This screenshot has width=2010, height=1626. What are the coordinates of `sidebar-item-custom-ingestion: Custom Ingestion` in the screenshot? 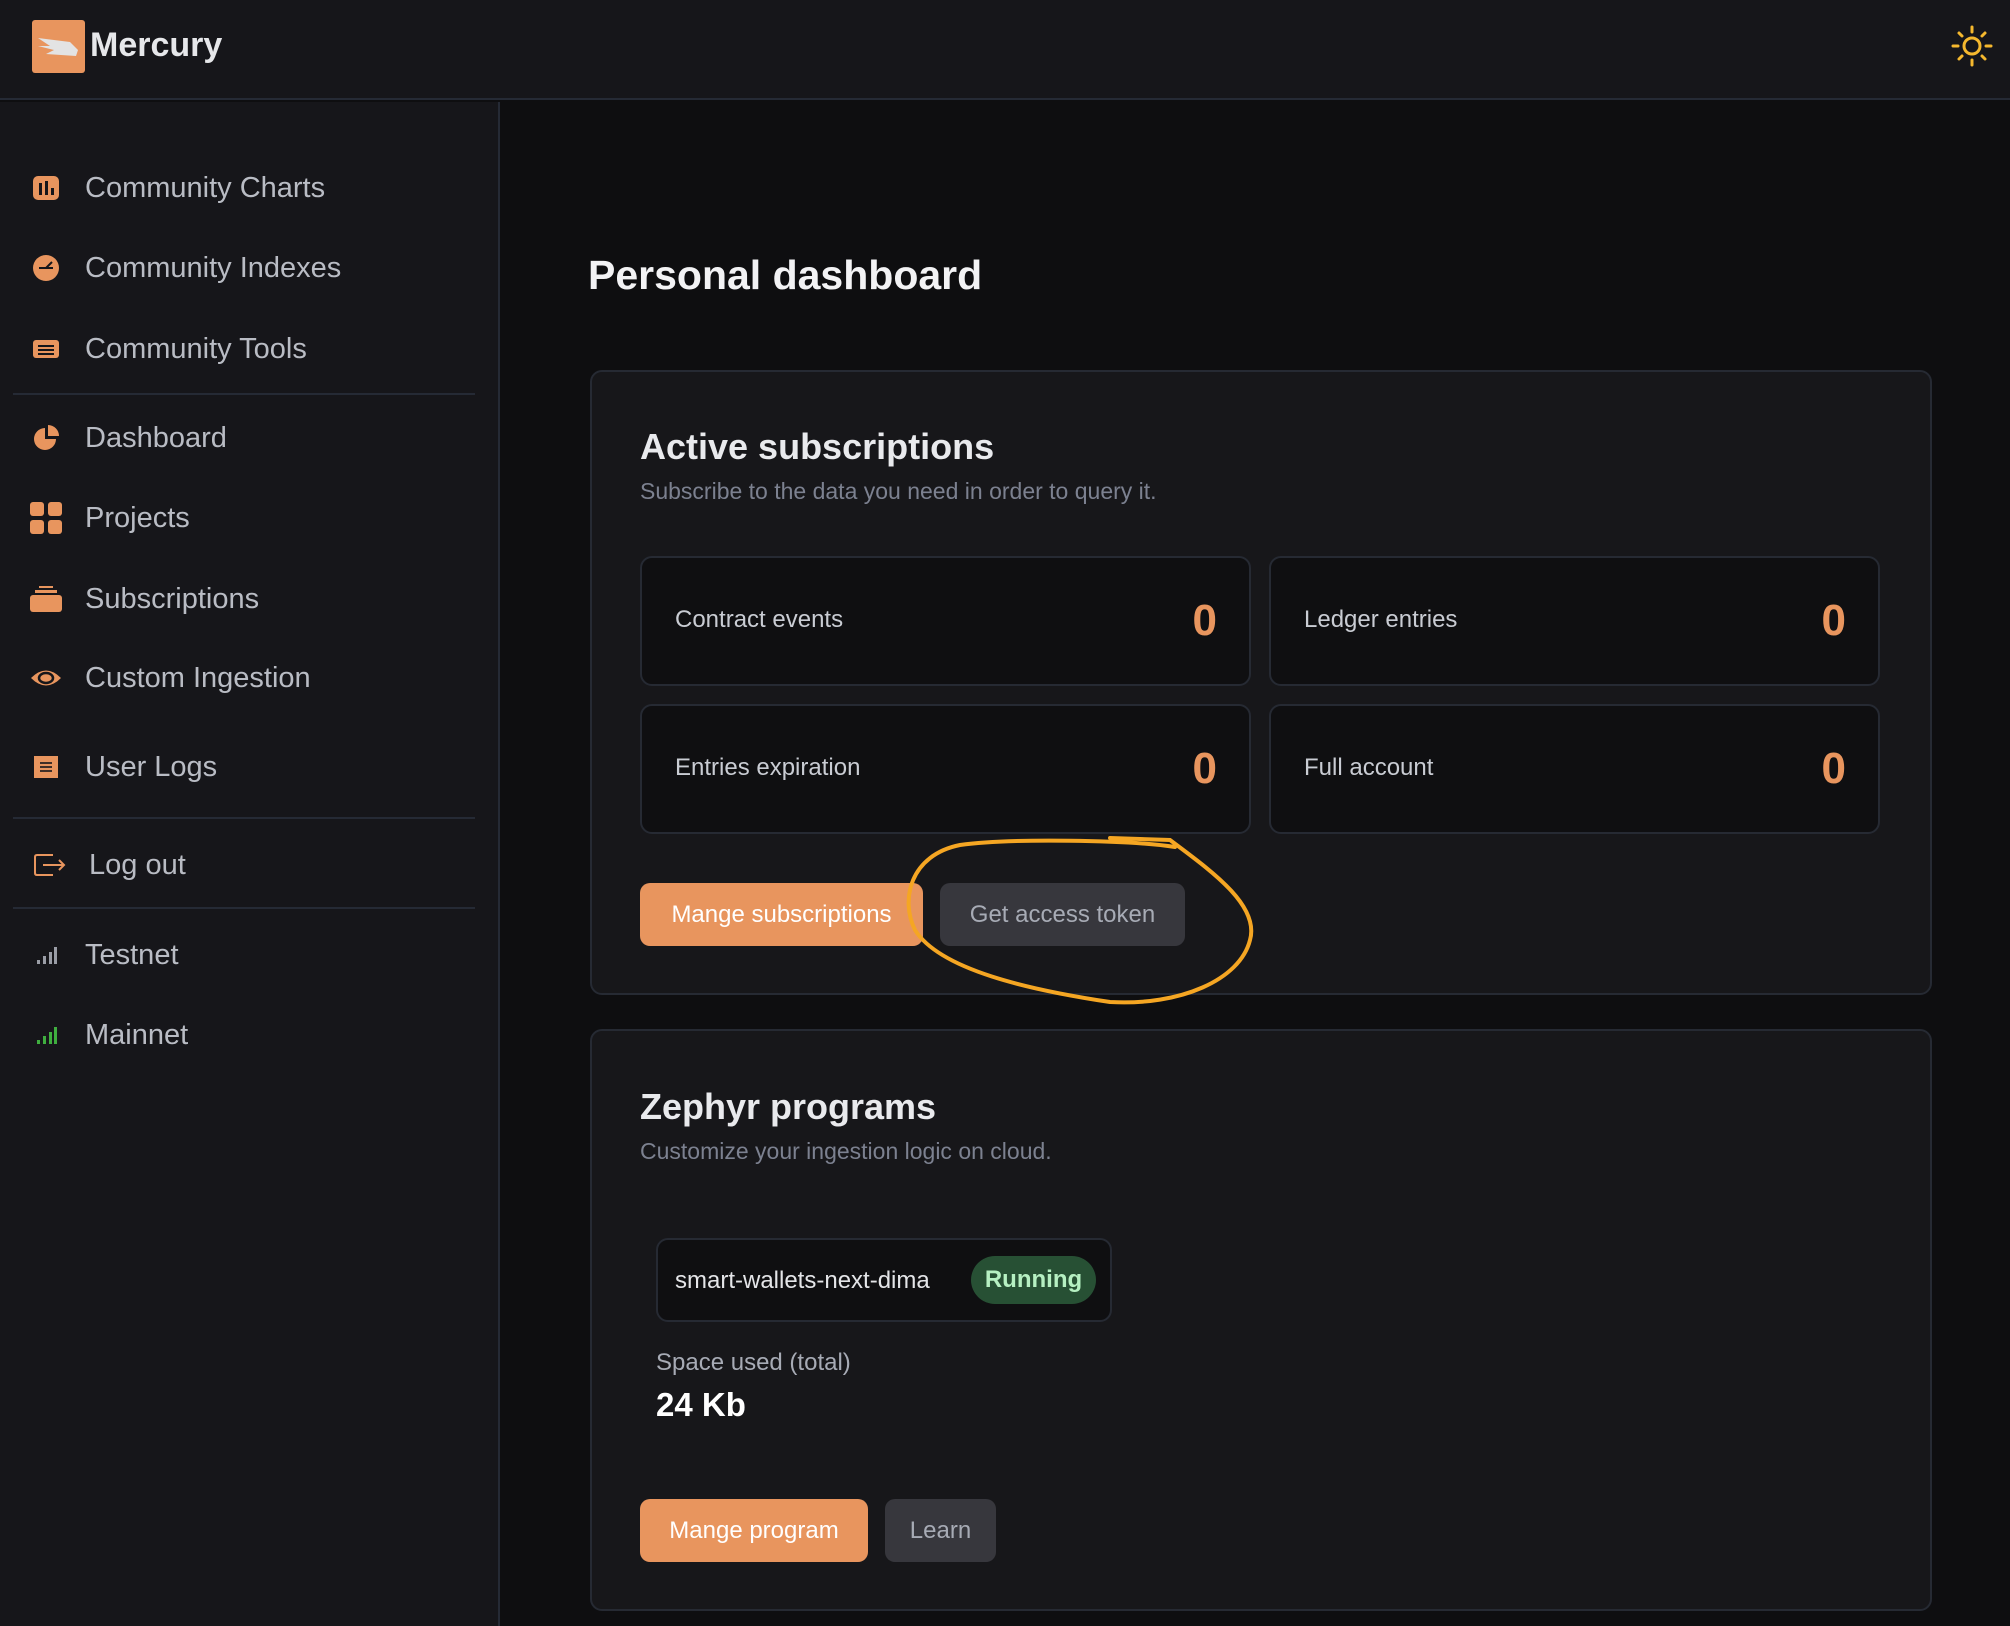 It's located at (250, 678).